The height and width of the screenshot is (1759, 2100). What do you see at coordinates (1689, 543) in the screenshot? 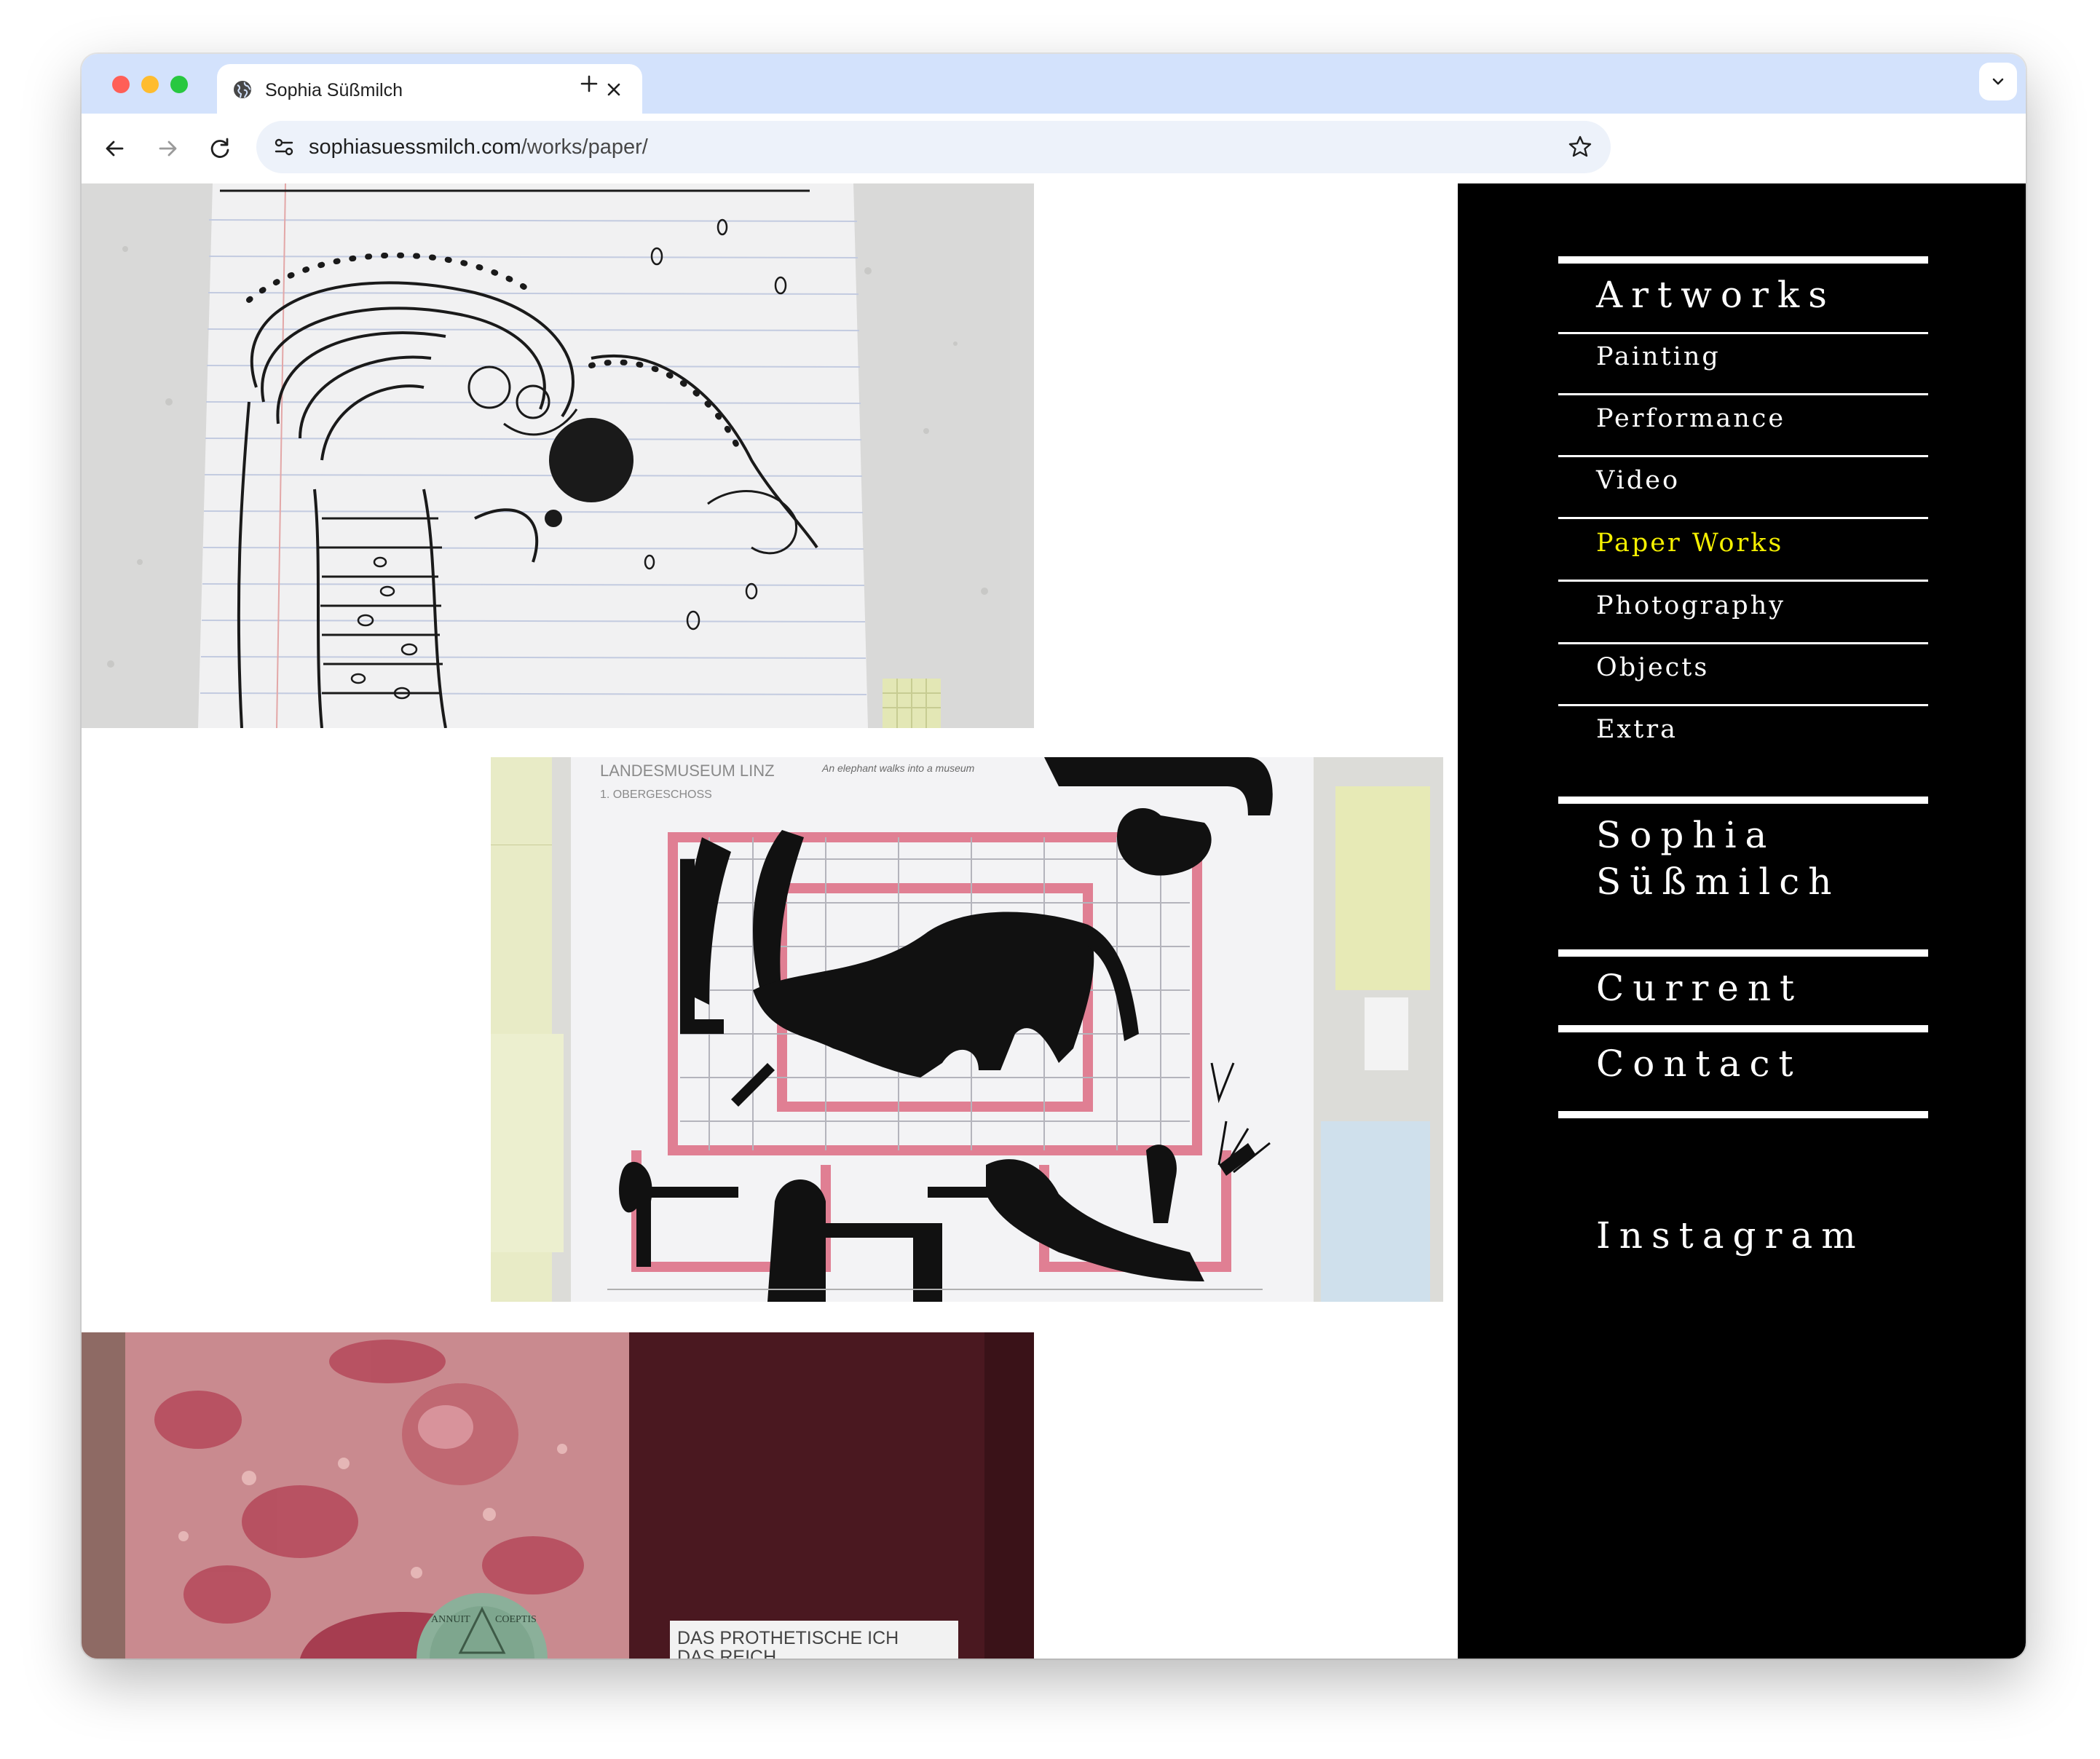
I see `nav-item-paper-works: Paper Works` at bounding box center [1689, 543].